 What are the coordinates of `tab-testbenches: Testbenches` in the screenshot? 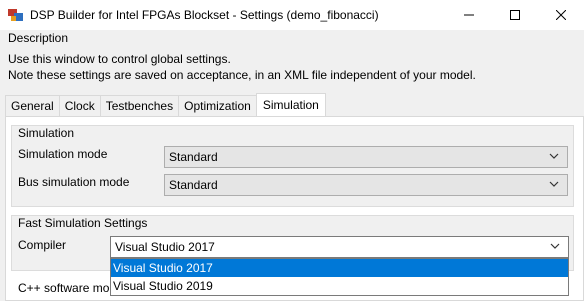 It's located at (139, 105).